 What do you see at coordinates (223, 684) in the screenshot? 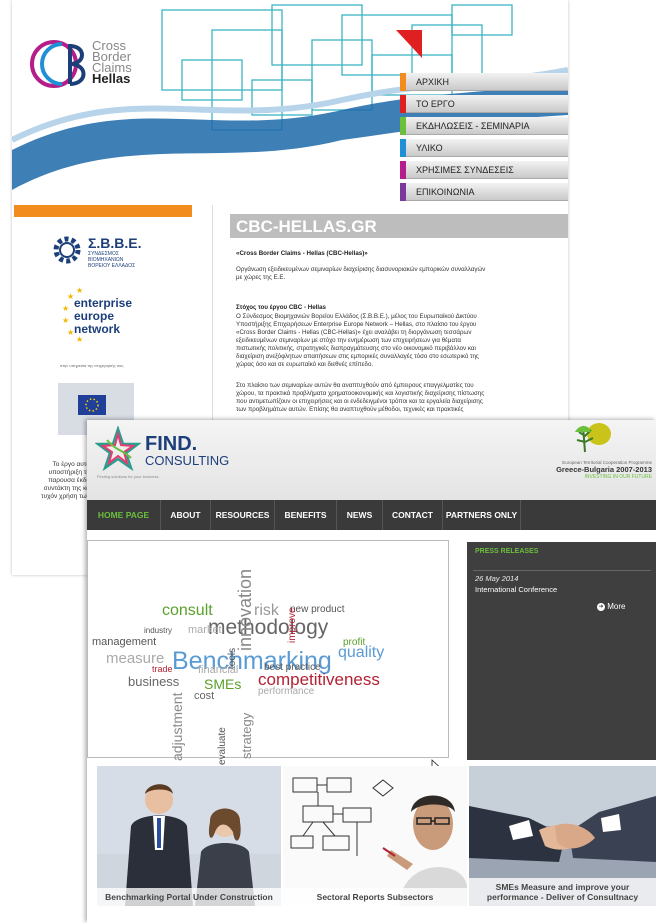
I see `cloud-word: SMEs` at bounding box center [223, 684].